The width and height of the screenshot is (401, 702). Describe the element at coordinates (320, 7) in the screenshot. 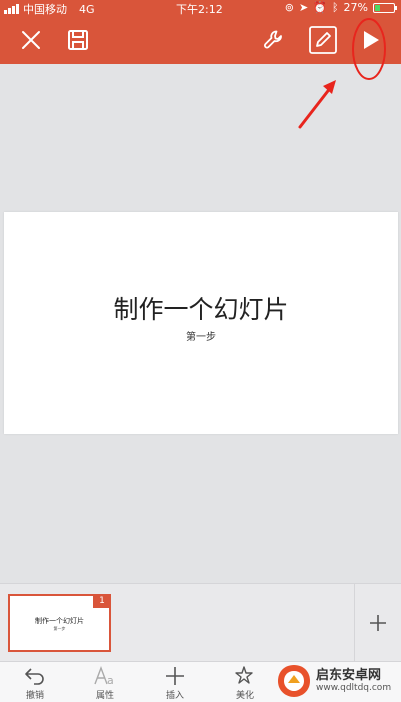

I see `alarm-icon: ⏰` at that location.